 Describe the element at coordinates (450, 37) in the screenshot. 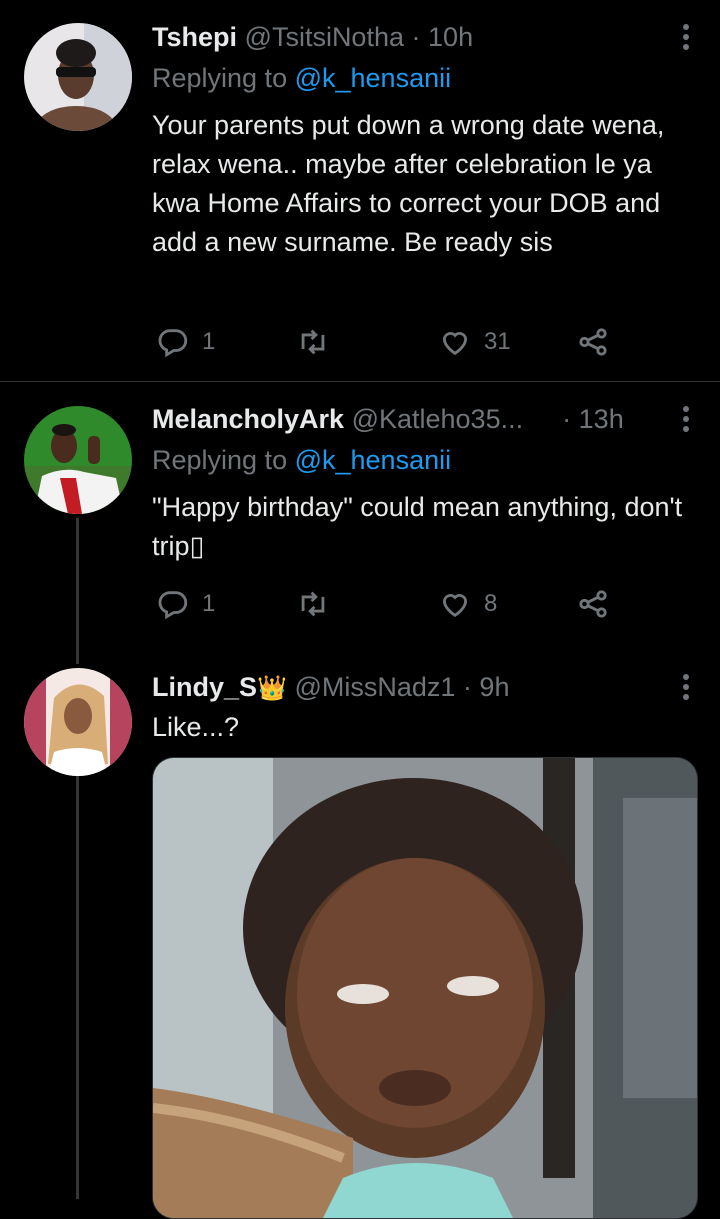

I see `timestamp: 10h` at that location.